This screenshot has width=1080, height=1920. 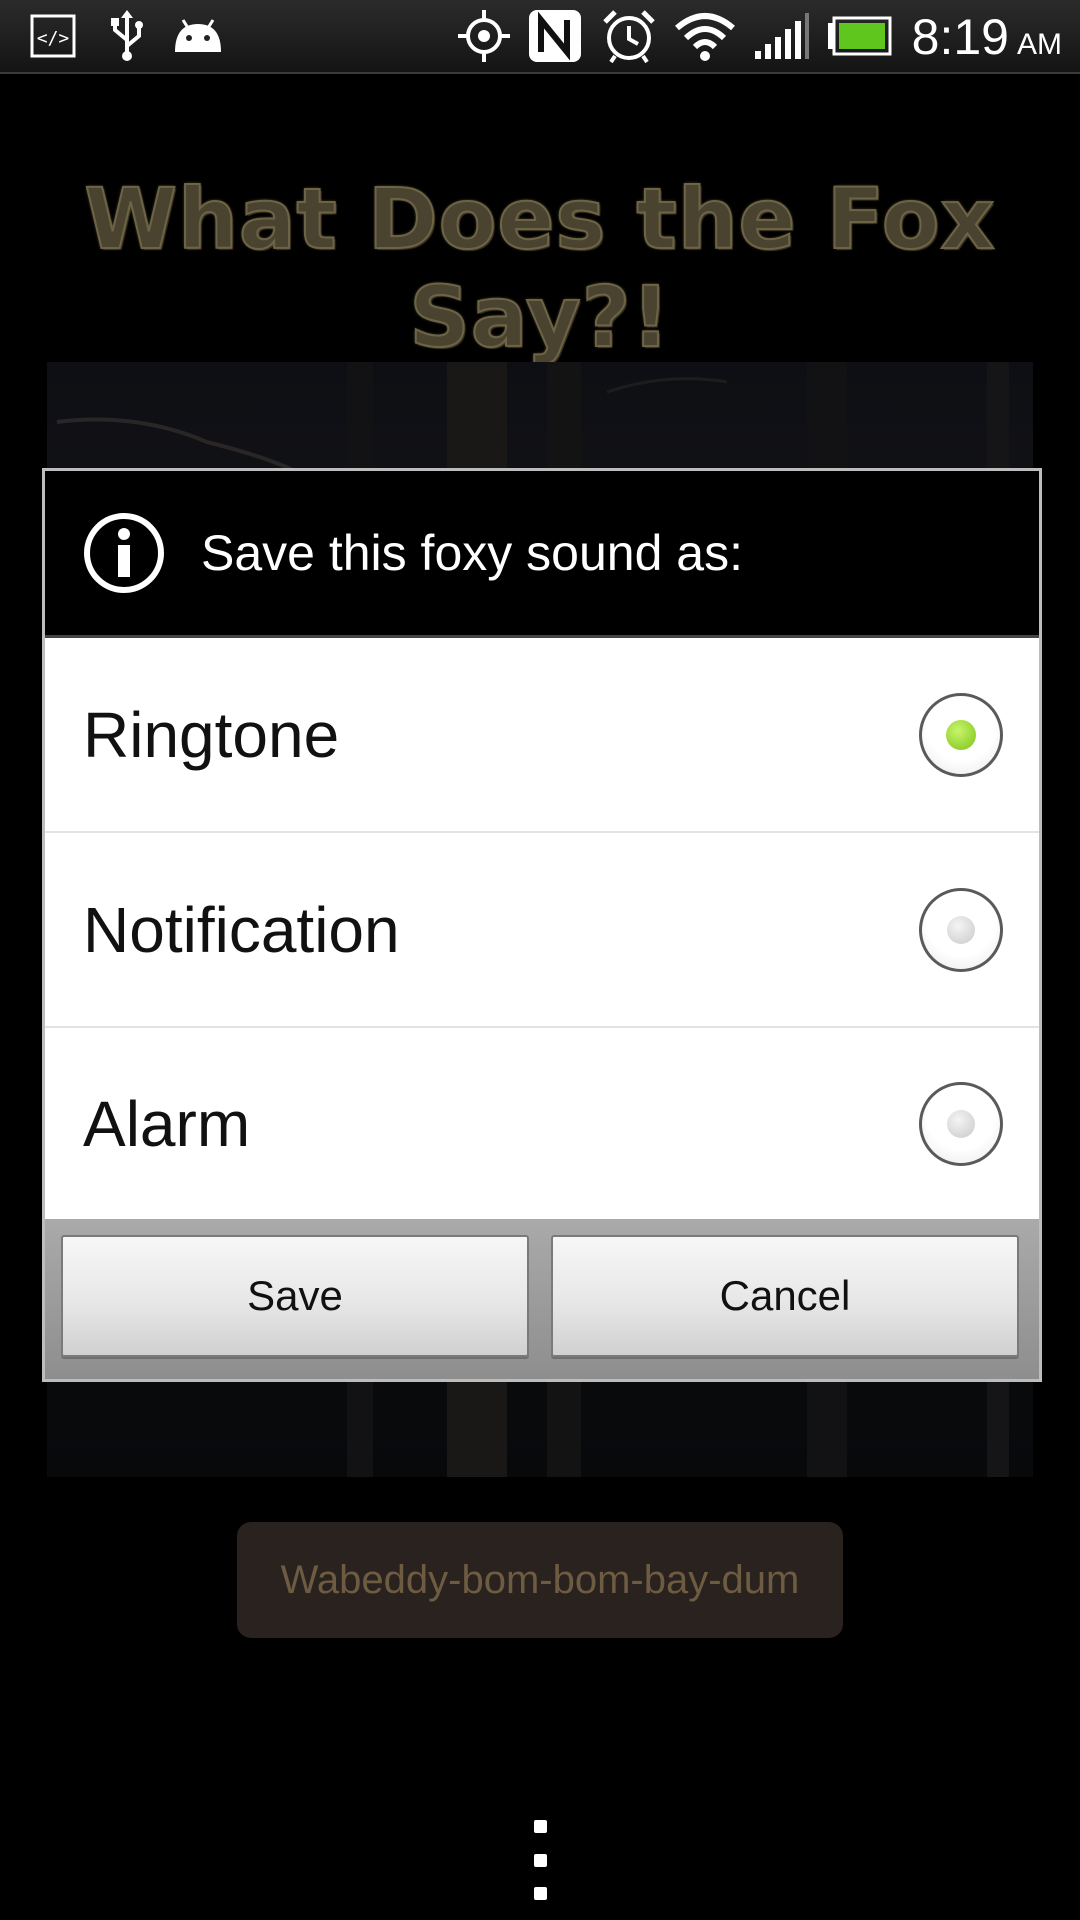 What do you see at coordinates (127, 36) in the screenshot?
I see `usb-icon` at bounding box center [127, 36].